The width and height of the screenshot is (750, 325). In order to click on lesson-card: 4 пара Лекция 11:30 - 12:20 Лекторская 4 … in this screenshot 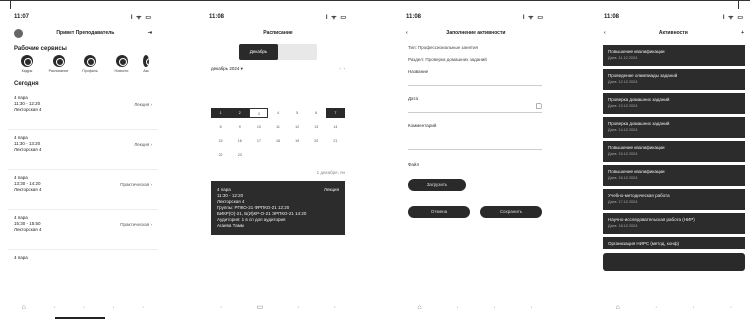, I will do `click(278, 208)`.